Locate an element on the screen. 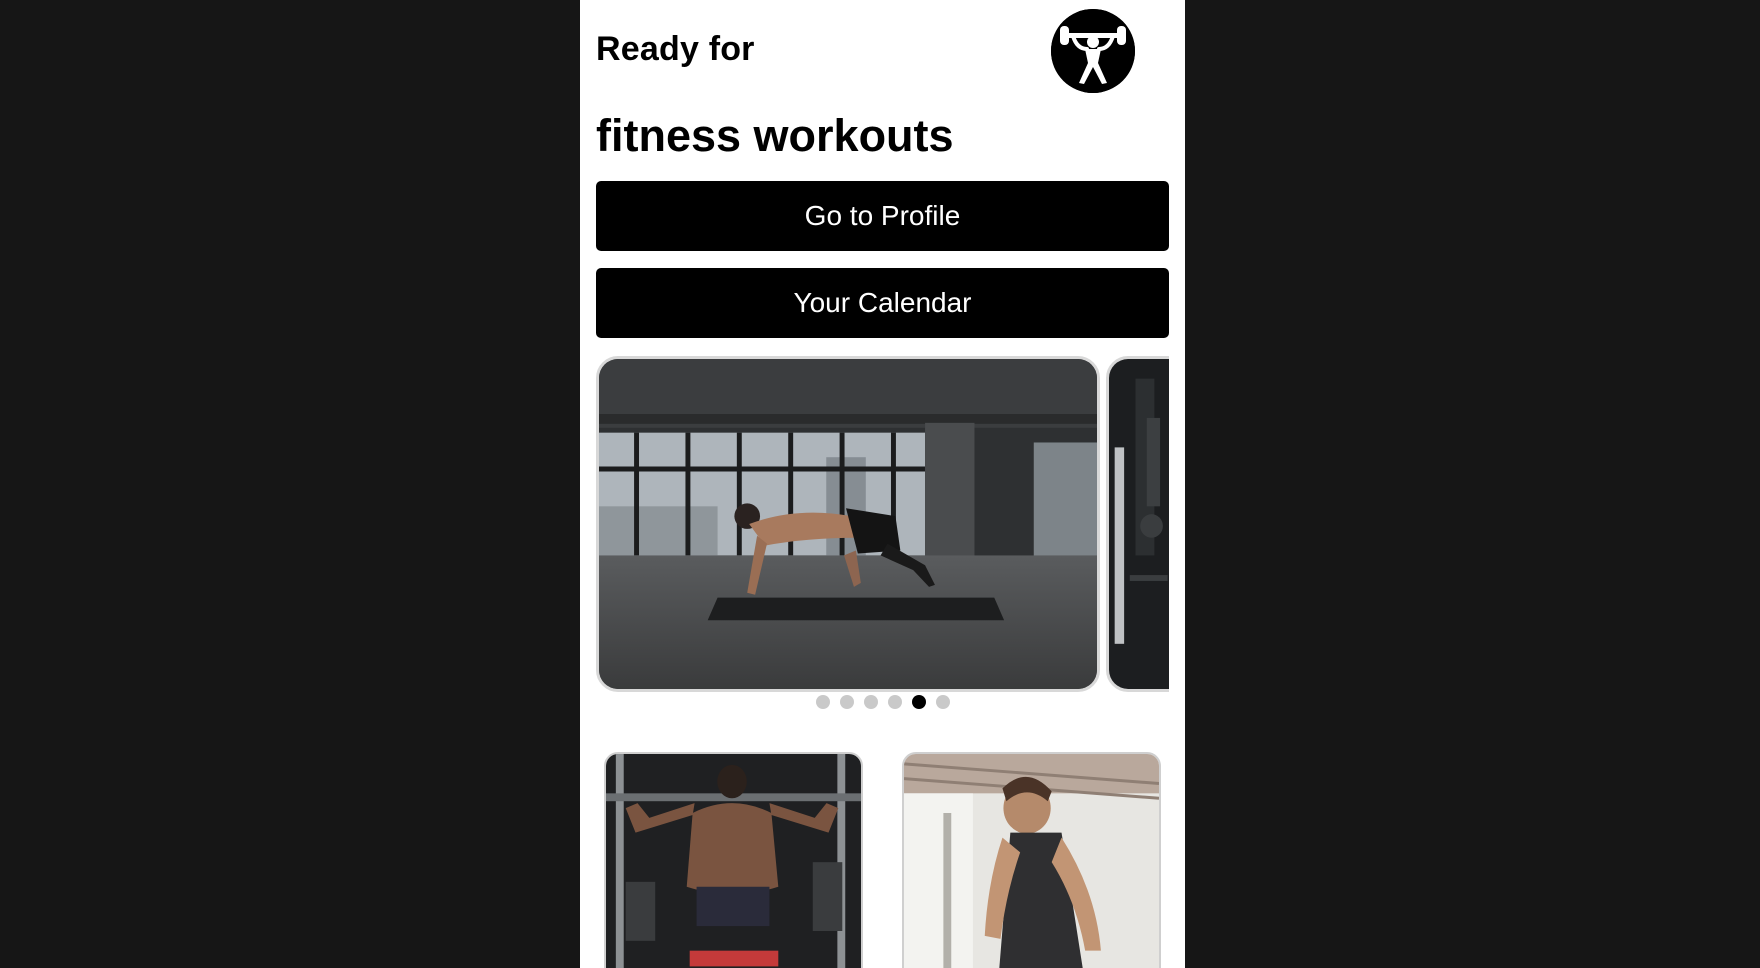 The height and width of the screenshot is (968, 1760). man-in-tank-top-photo is located at coordinates (1031, 861).